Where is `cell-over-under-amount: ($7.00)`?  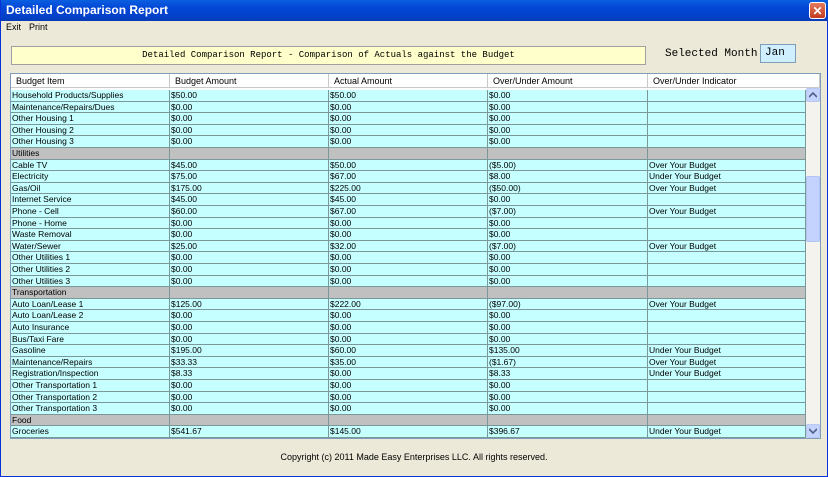 cell-over-under-amount: ($7.00) is located at coordinates (568, 246).